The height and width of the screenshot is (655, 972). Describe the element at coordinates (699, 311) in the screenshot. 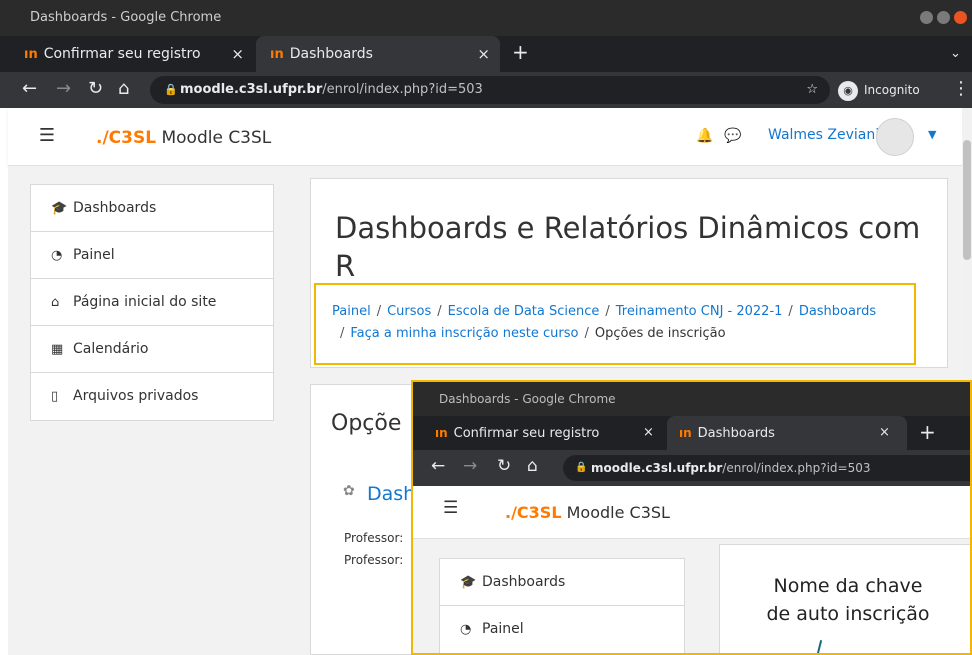

I see `breadcrumb-item: Treinamento CNJ - 2022-1` at that location.